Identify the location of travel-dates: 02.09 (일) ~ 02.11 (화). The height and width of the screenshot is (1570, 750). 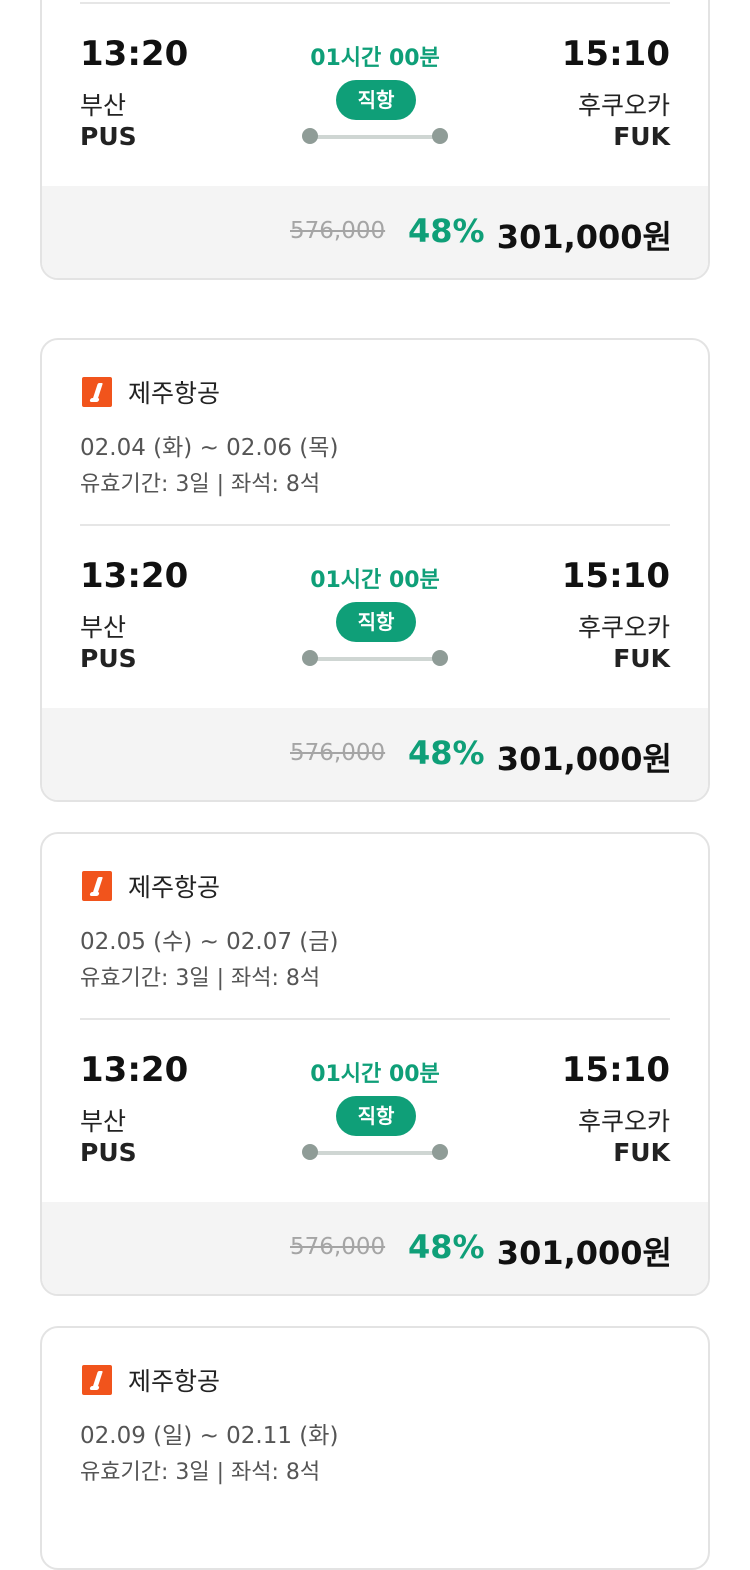
(209, 1436).